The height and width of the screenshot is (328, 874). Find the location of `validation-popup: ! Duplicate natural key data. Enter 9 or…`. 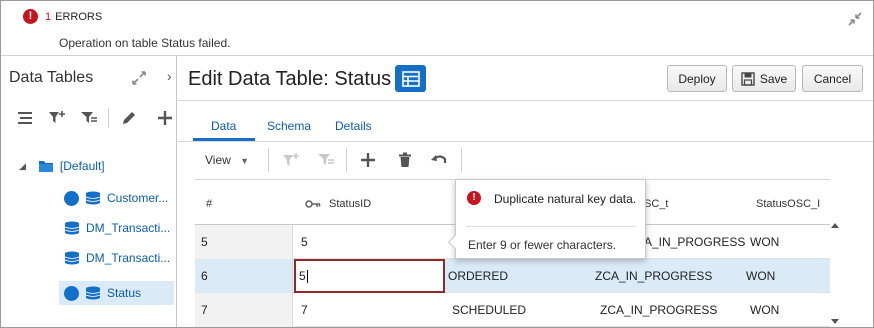

validation-popup: ! Duplicate natural key data. Enter 9 or… is located at coordinates (546, 219).